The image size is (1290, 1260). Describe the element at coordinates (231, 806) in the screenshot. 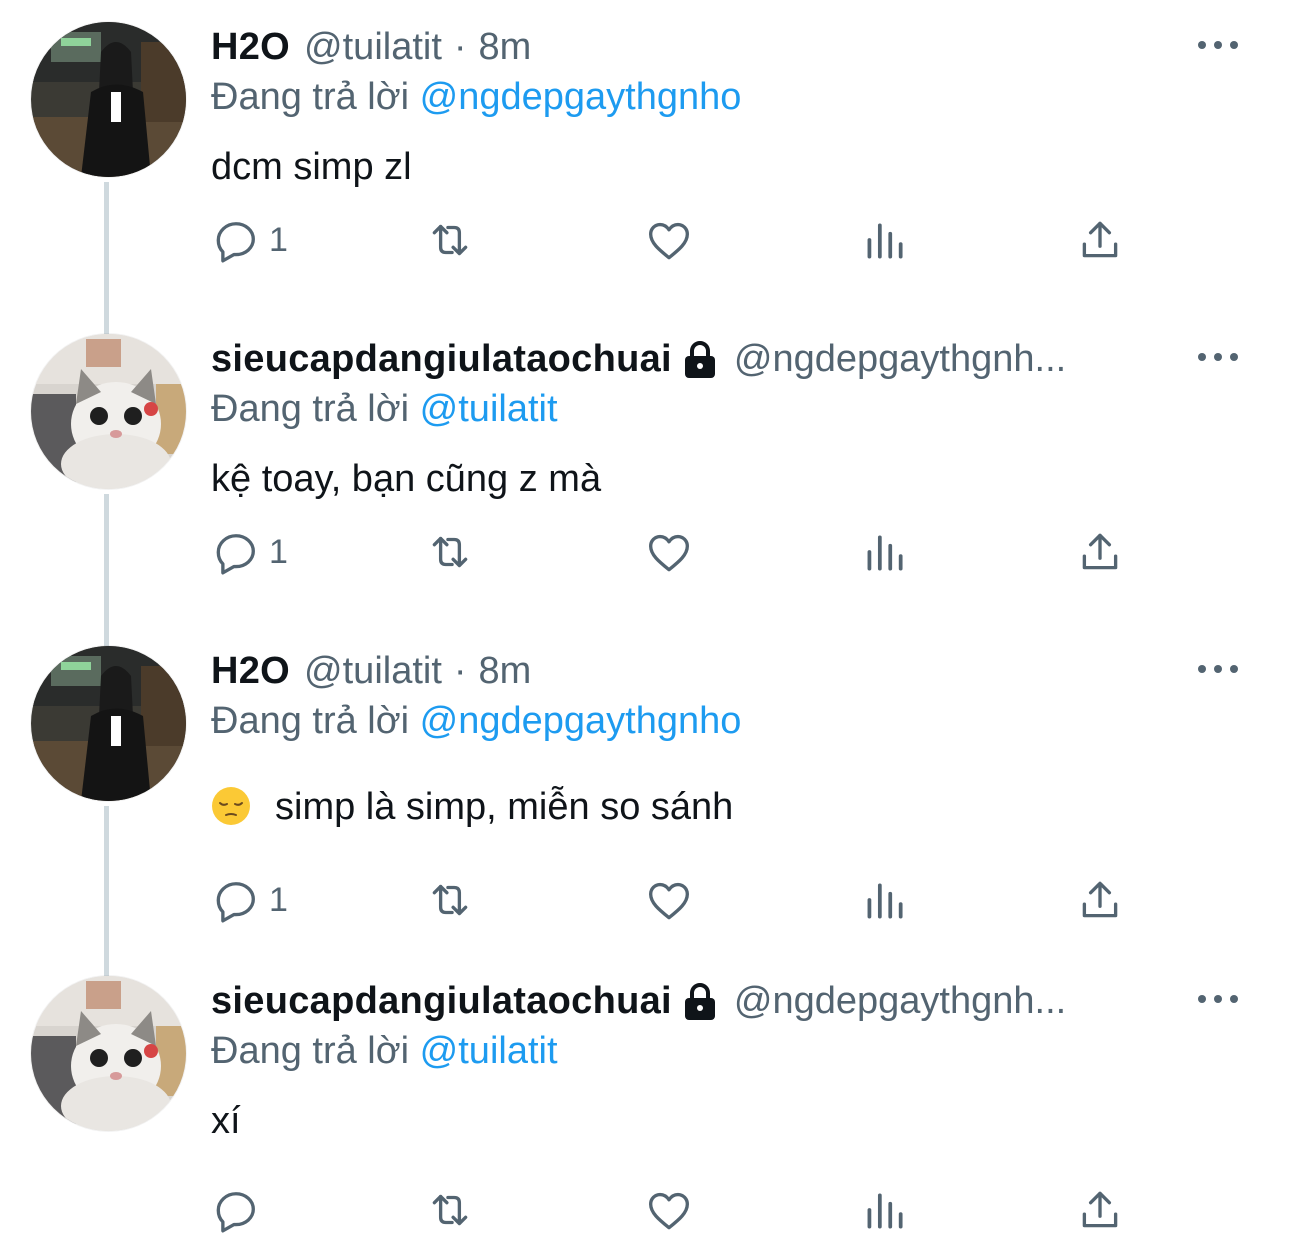

I see `pensive-face-emoji` at that location.